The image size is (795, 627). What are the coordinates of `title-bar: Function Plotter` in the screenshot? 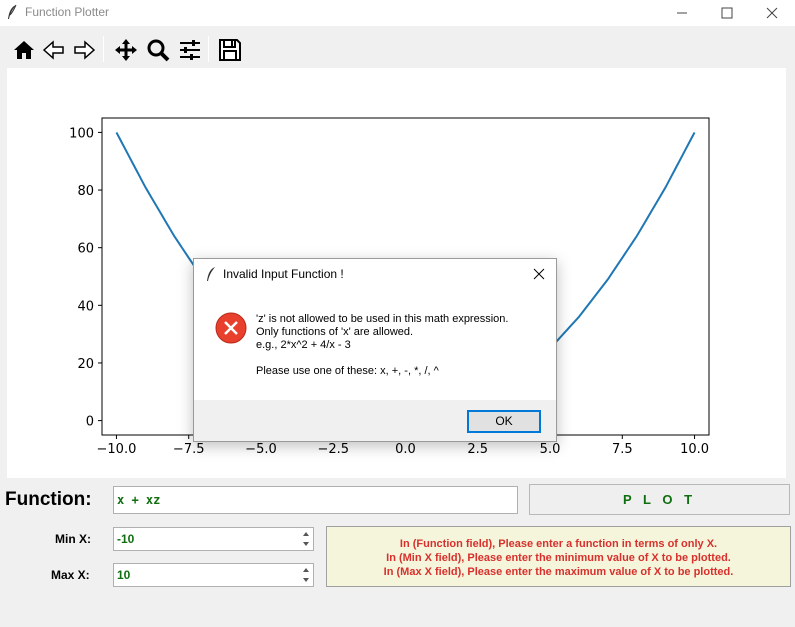 It's located at (397, 13).